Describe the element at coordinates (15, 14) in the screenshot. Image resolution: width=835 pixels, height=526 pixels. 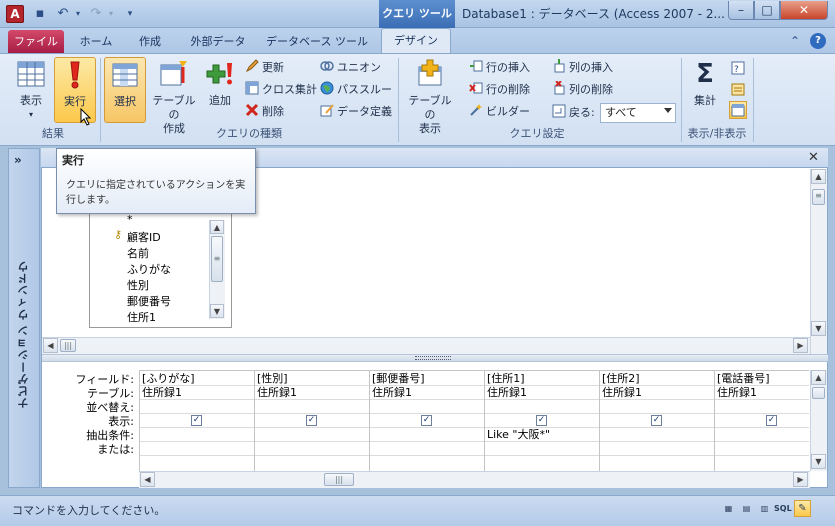
I see `access-app-icon: A` at that location.